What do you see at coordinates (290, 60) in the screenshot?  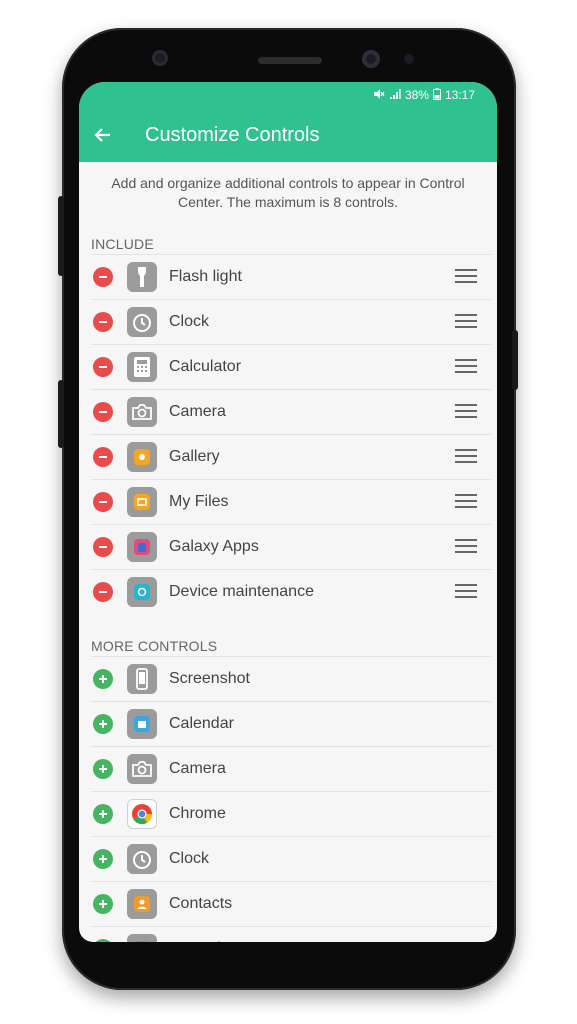 I see `earpiece-speaker` at bounding box center [290, 60].